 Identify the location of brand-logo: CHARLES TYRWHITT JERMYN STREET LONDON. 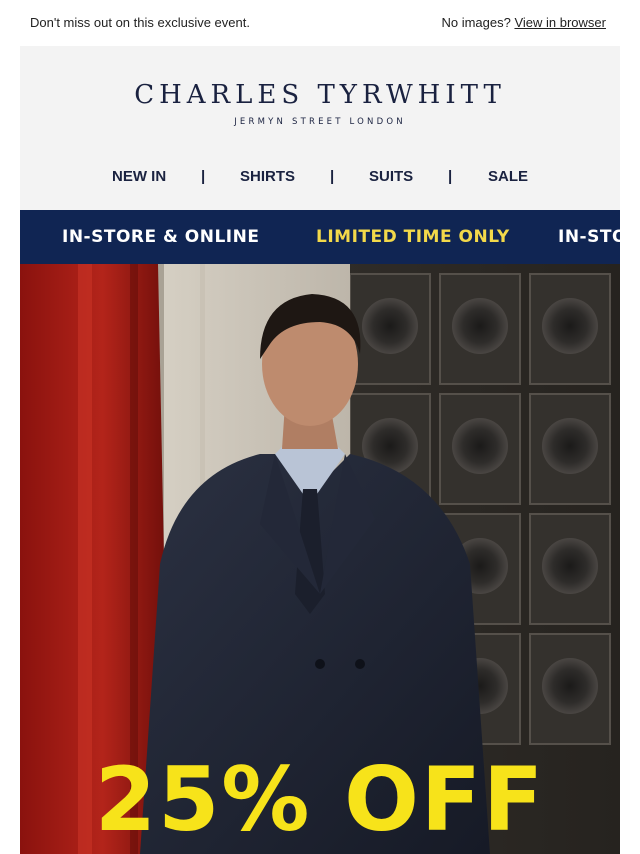
(320, 104).